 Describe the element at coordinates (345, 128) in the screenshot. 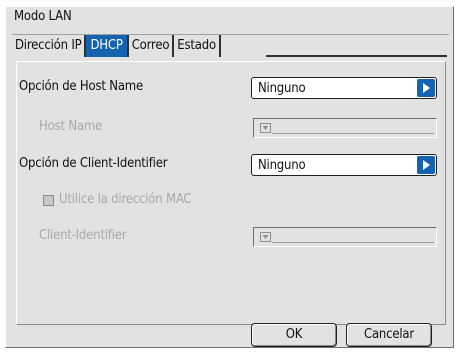

I see `host-name-field` at that location.